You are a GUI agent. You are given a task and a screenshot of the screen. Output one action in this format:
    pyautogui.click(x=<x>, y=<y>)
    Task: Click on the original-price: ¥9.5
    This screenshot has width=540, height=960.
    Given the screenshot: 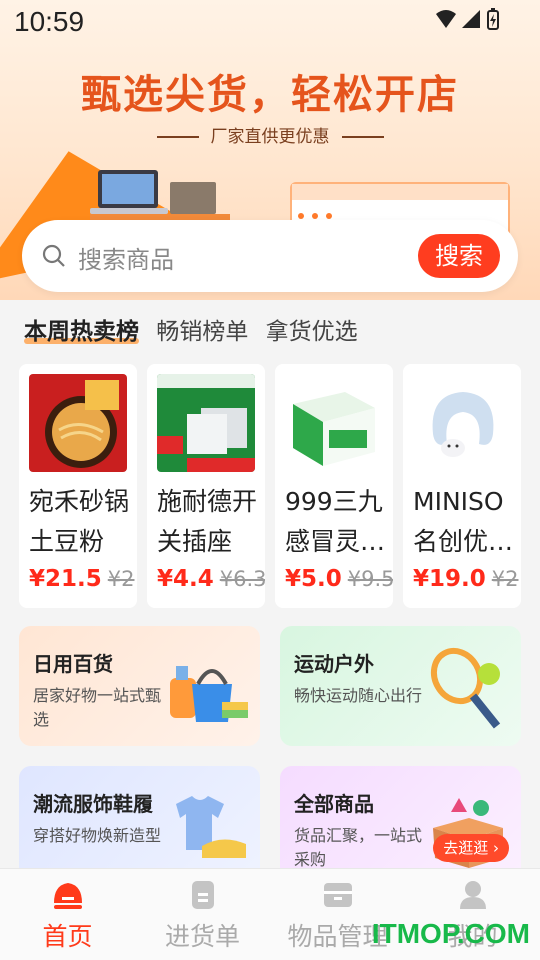 What is the action you would take?
    pyautogui.click(x=370, y=579)
    